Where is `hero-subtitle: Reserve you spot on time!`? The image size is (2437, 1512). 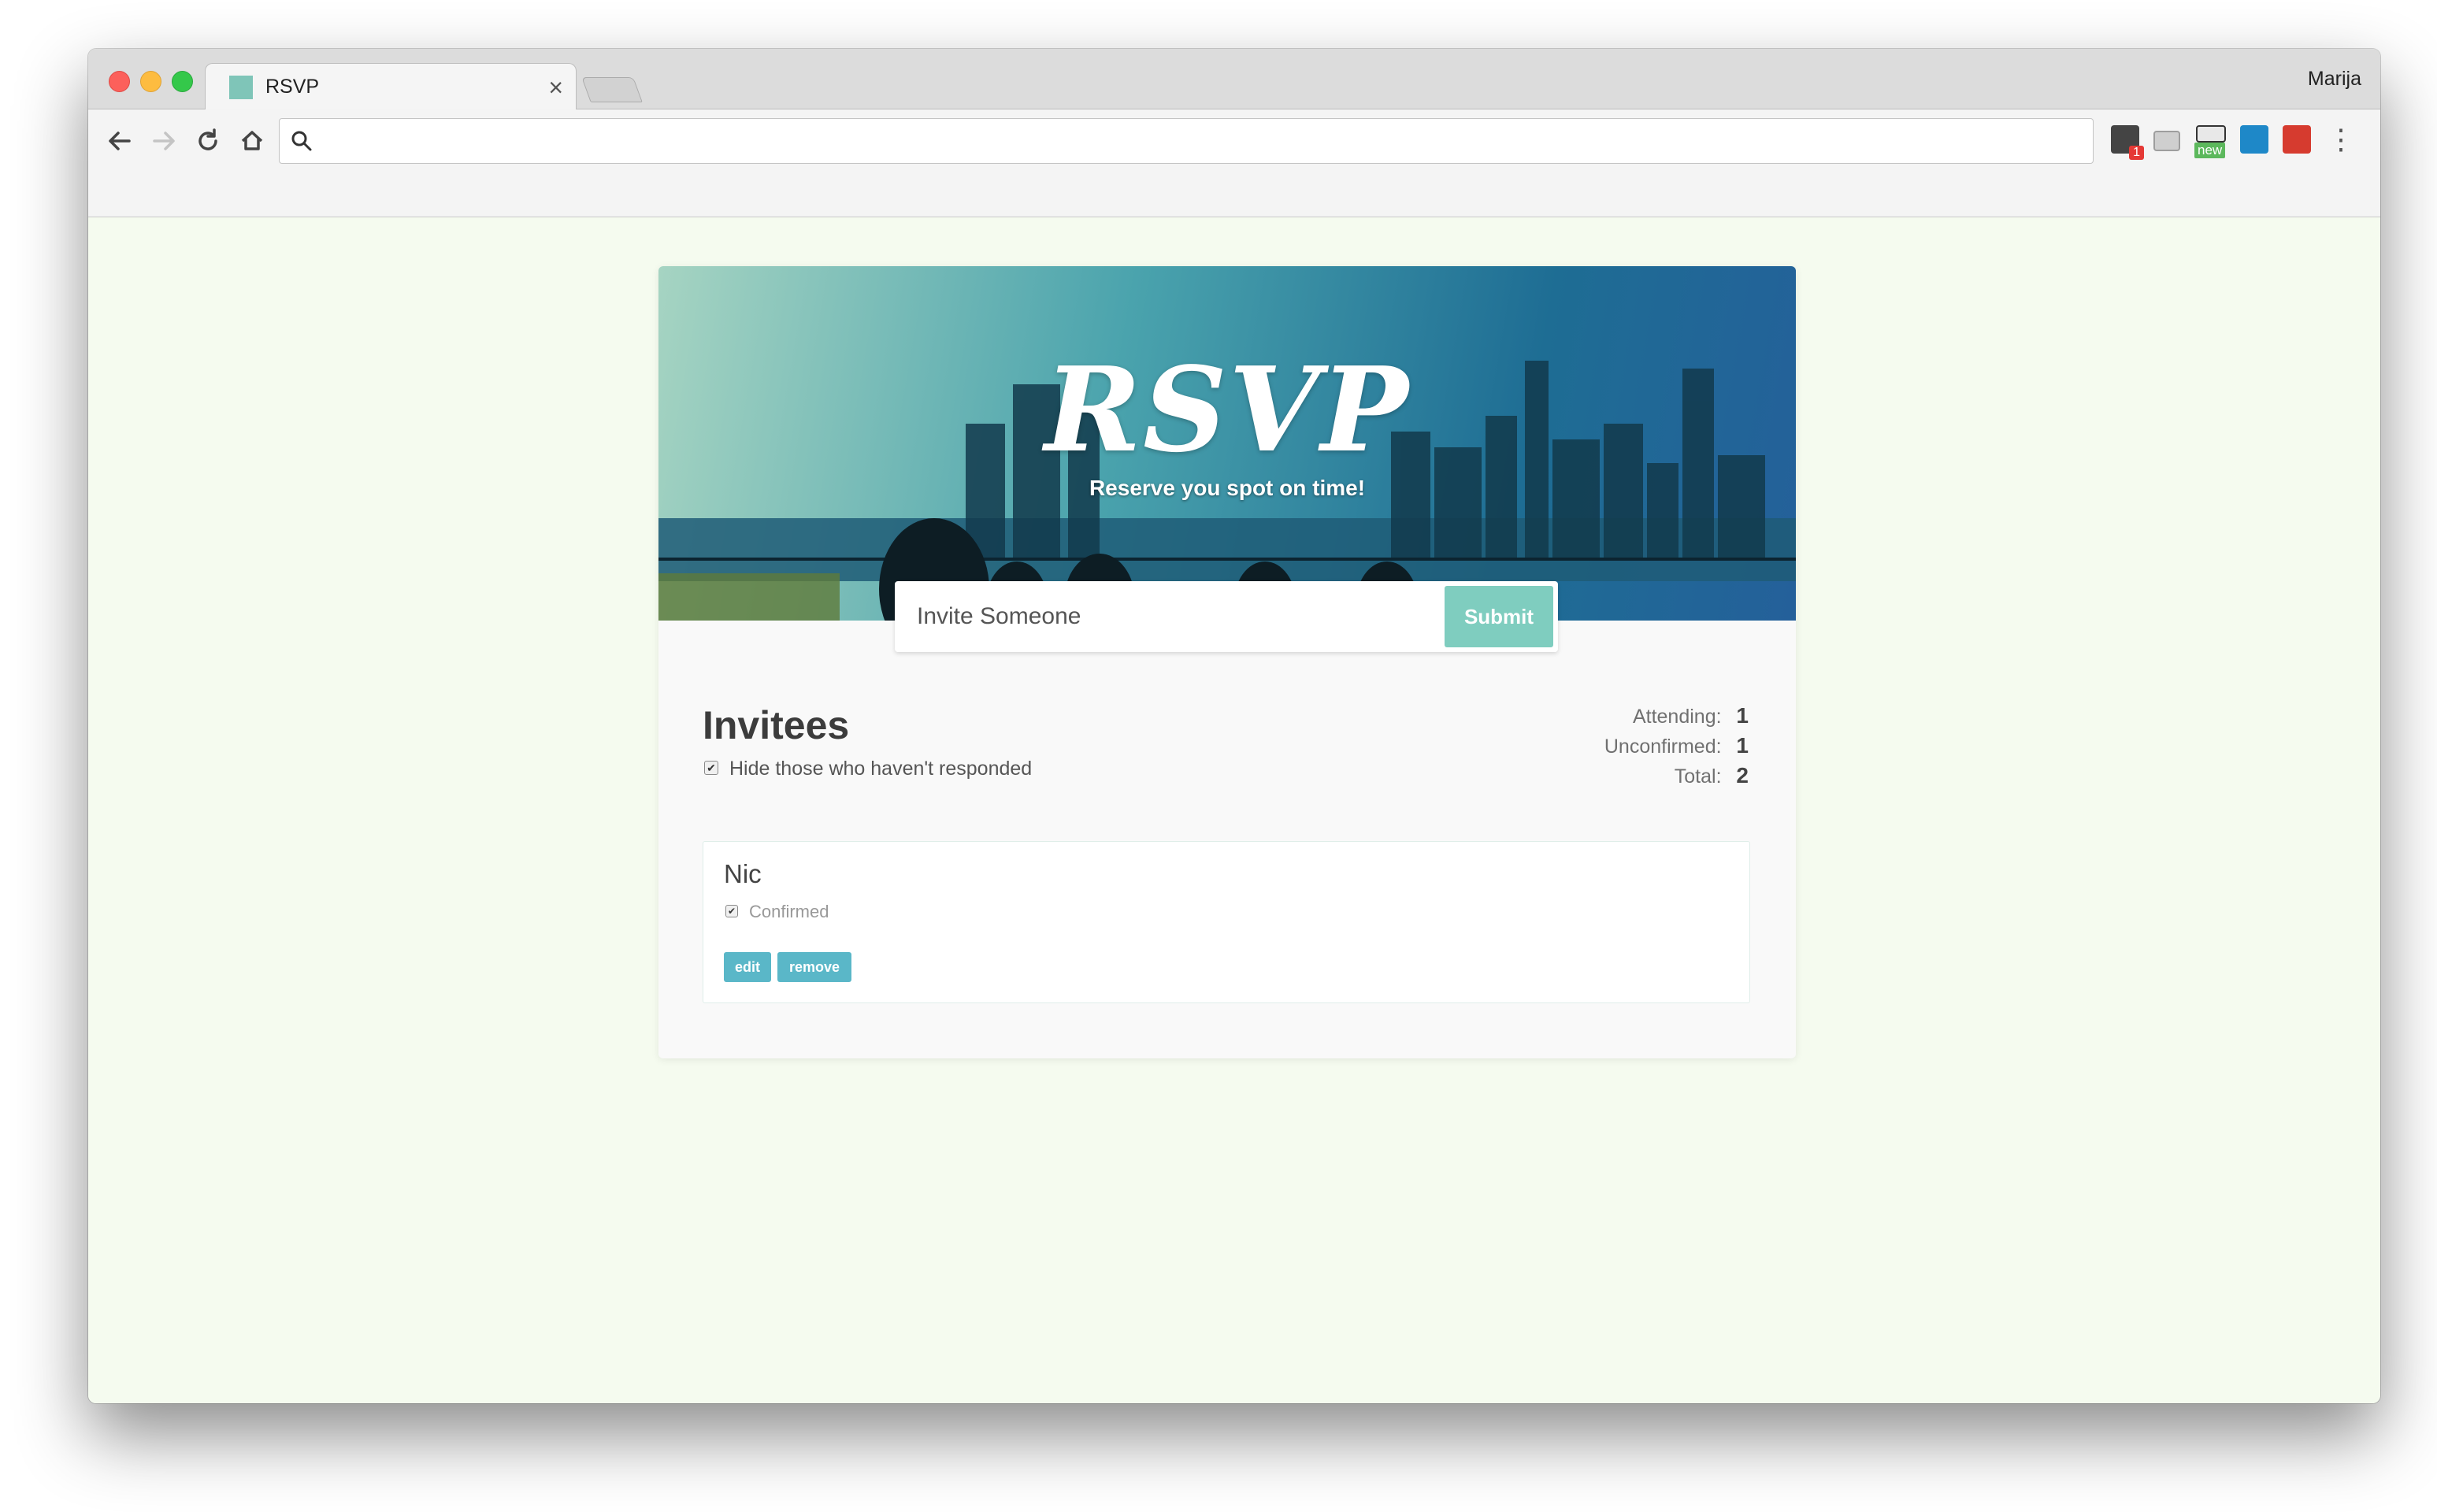
hero-subtitle: Reserve you spot on time! is located at coordinates (1227, 488).